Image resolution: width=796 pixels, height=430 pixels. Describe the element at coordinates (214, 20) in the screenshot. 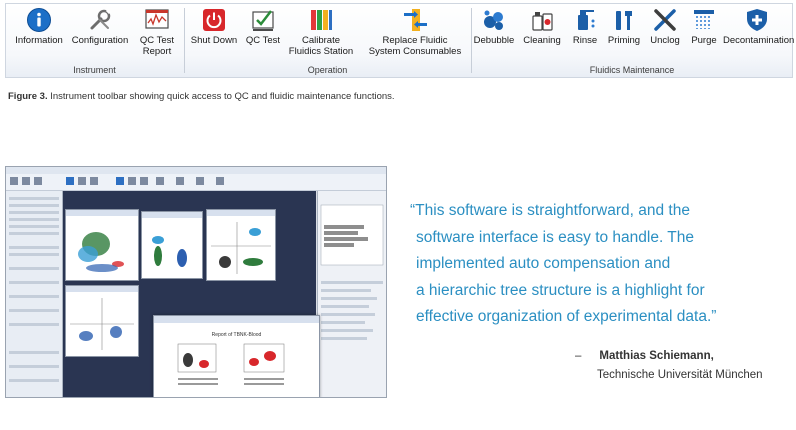

I see `power-icon` at that location.